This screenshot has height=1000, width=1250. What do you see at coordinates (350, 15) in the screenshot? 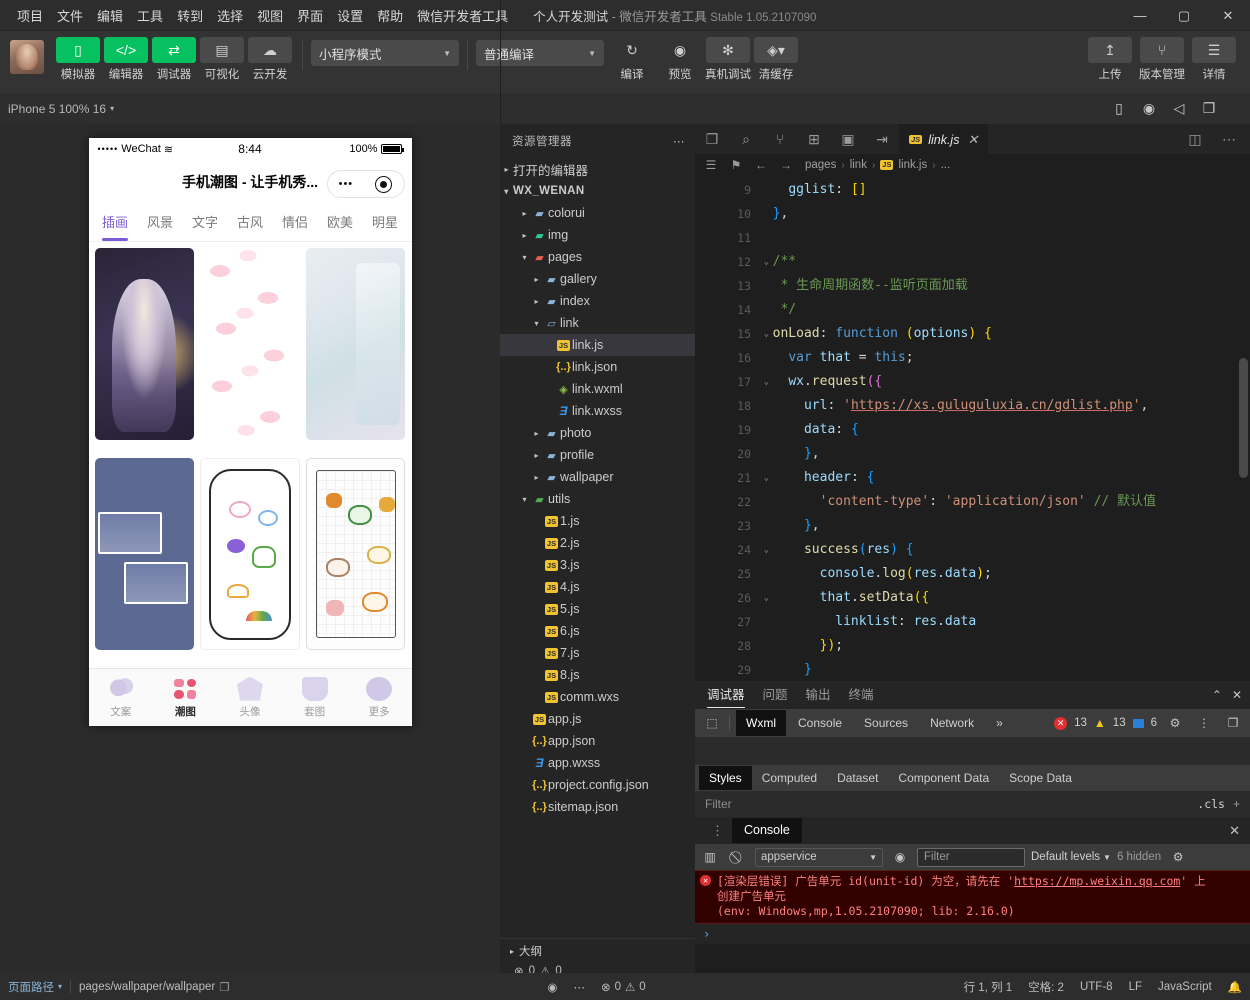
I see `menu-settings: 设置` at bounding box center [350, 15].